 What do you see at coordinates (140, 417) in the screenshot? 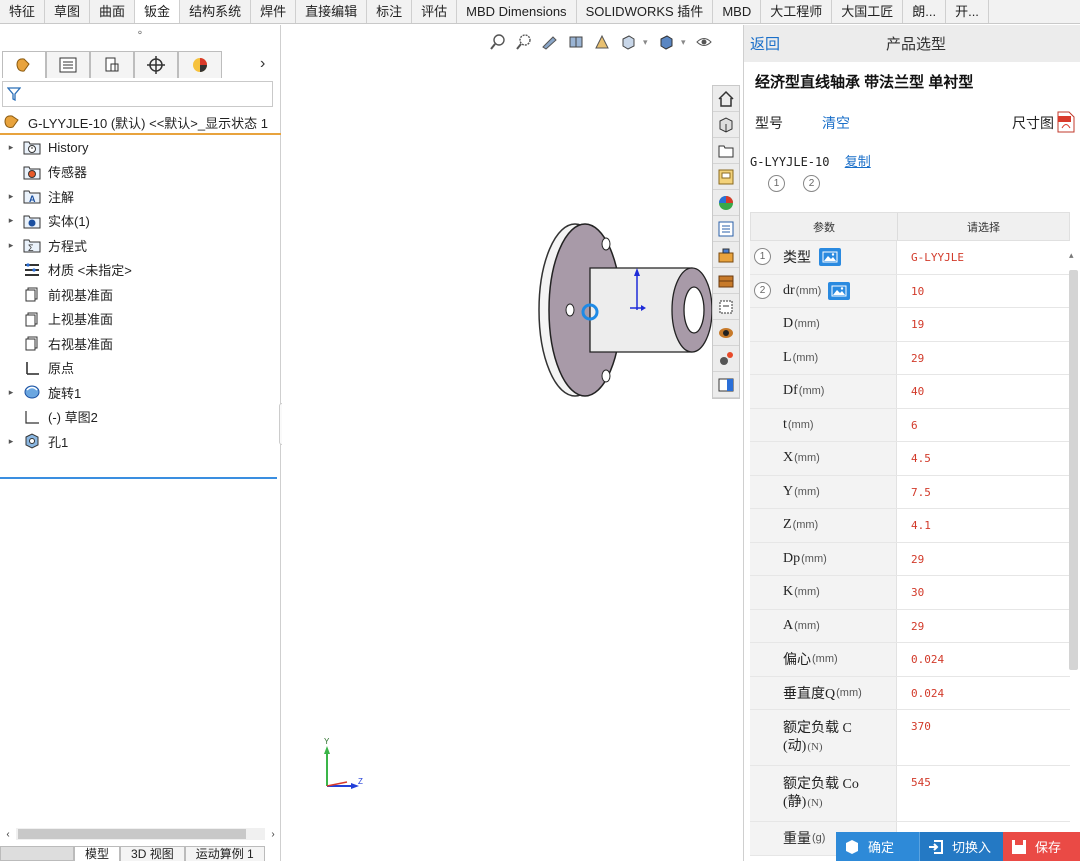
I see `tree-item: (-) 草图2` at bounding box center [140, 417].